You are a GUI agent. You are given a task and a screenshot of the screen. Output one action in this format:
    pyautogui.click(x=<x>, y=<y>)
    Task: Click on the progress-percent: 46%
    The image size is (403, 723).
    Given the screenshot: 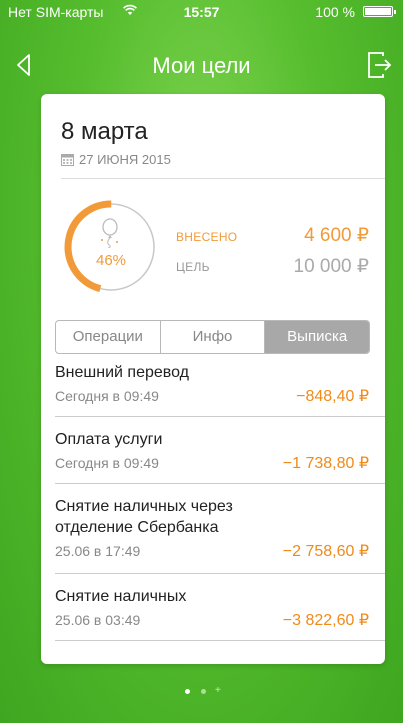 What is the action you would take?
    pyautogui.click(x=111, y=260)
    